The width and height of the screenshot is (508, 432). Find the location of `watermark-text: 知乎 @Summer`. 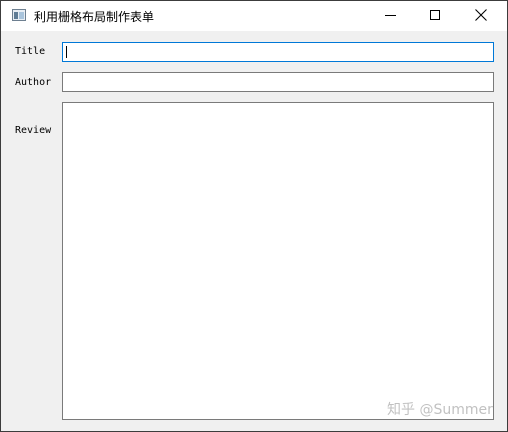

watermark-text: 知乎 @Summer is located at coordinates (440, 410).